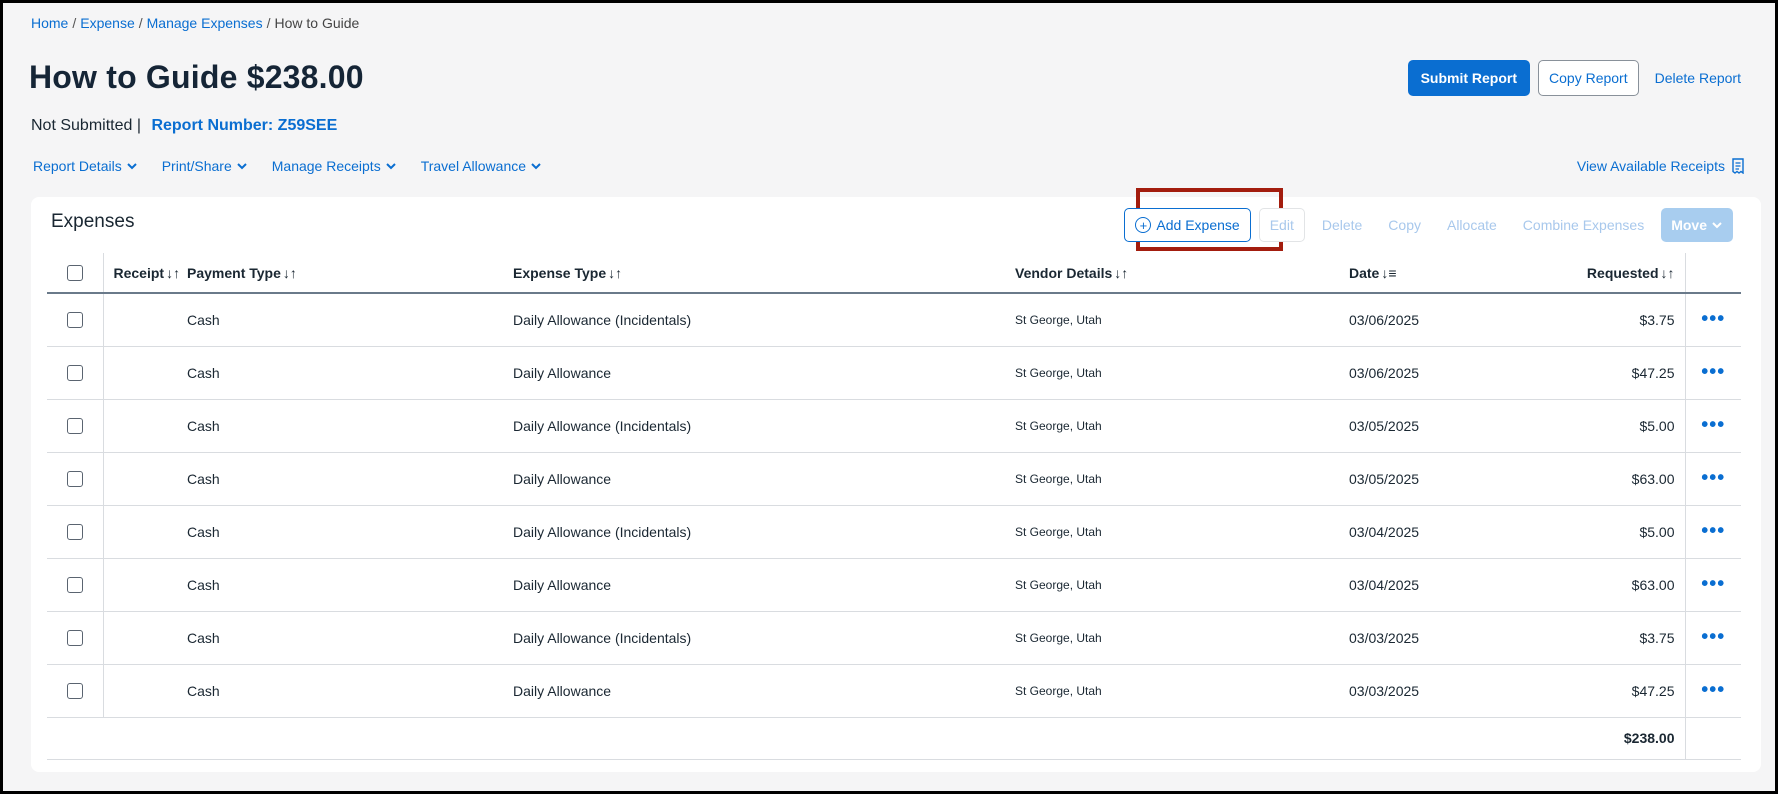 This screenshot has width=1778, height=794. I want to click on date-cell: 03/04/2025, so click(1463, 585).